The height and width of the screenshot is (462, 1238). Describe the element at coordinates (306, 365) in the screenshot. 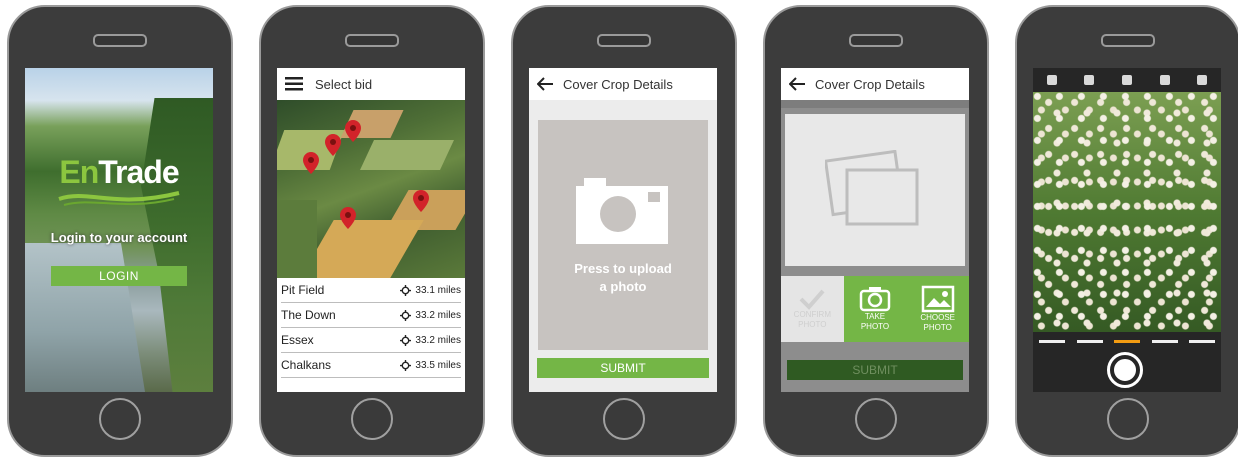

I see `field-name: Chalkans` at that location.